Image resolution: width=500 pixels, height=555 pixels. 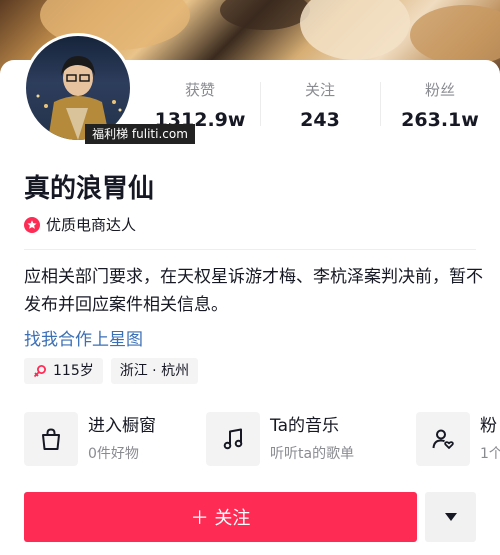 I want to click on stat-followers-value: 263.1w, so click(x=440, y=120).